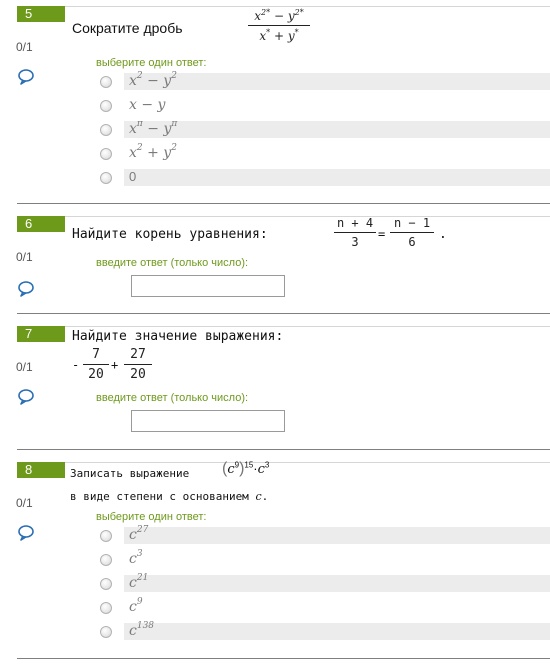  I want to click on answer-option: x2 + y2, so click(324, 154).